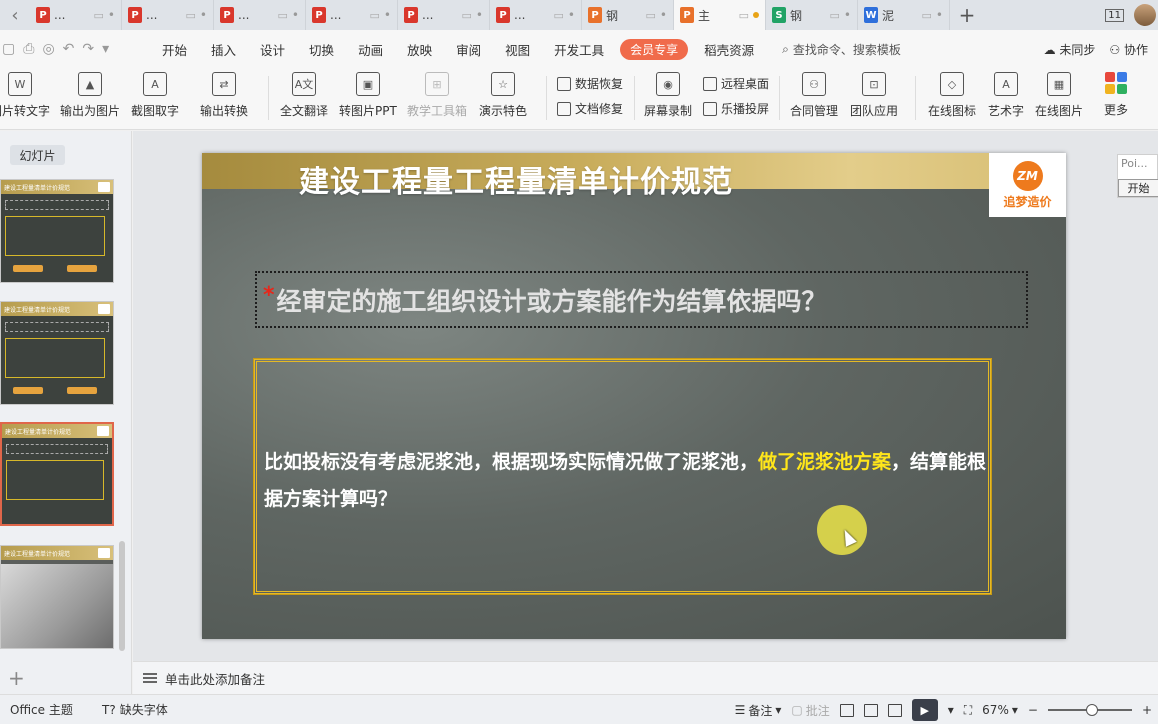 This screenshot has width=1158, height=724. I want to click on popup-start-button: 开始, so click(1138, 188).